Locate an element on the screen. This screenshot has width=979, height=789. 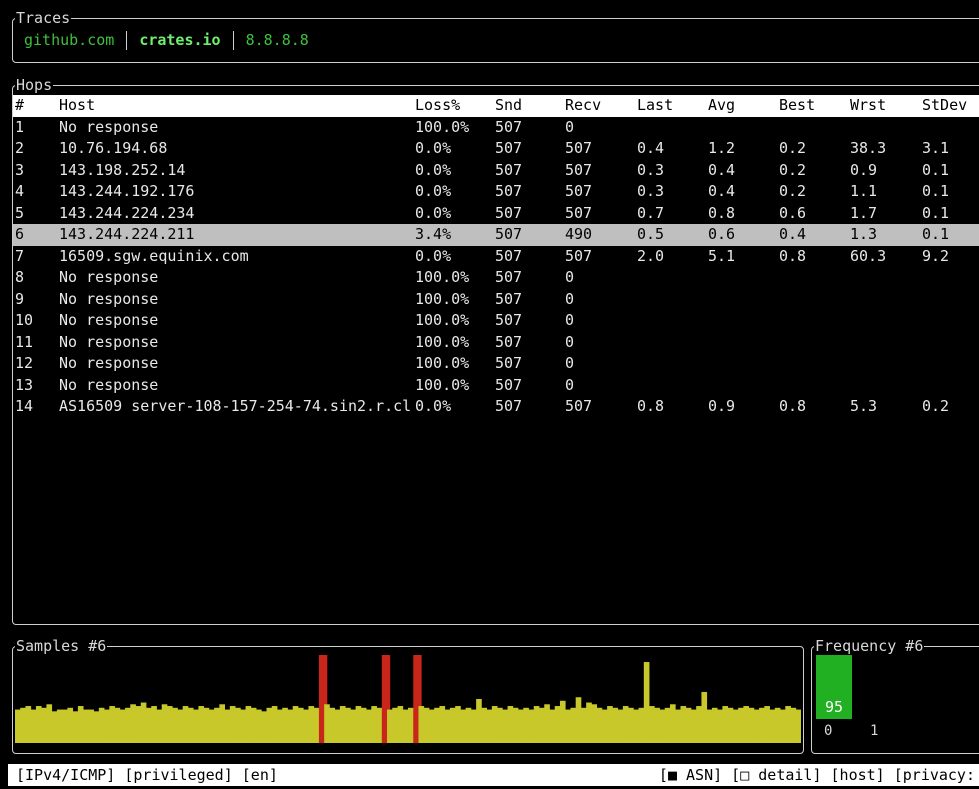
frequency-axis-label: 0 is located at coordinates (828, 731).